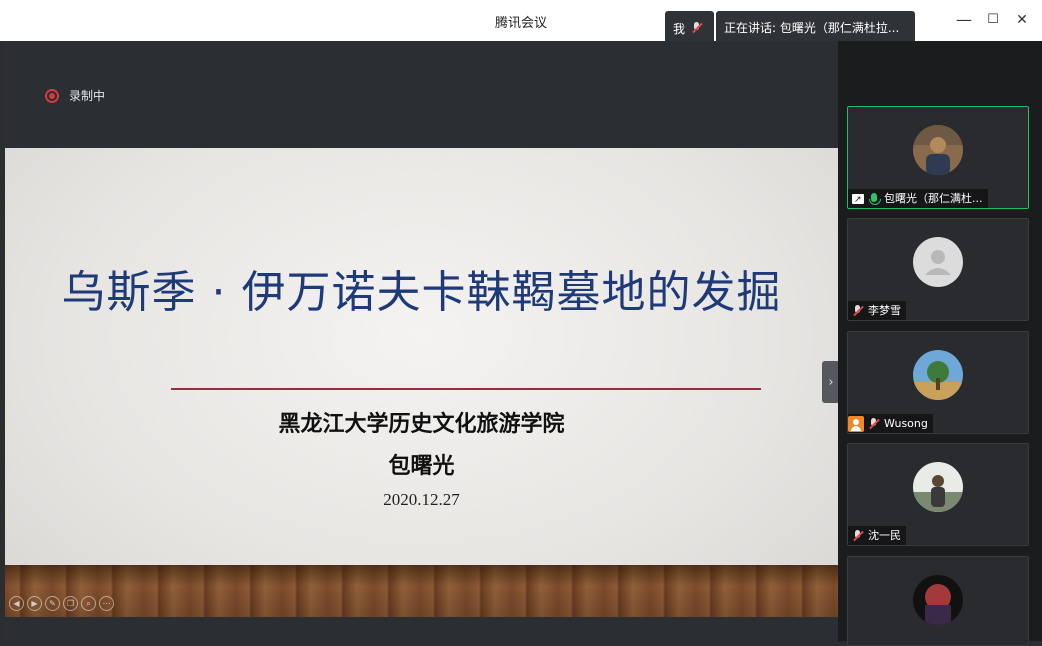 The width and height of the screenshot is (1042, 646). Describe the element at coordinates (52, 603) in the screenshot. I see `pen-icon: ✎` at that location.